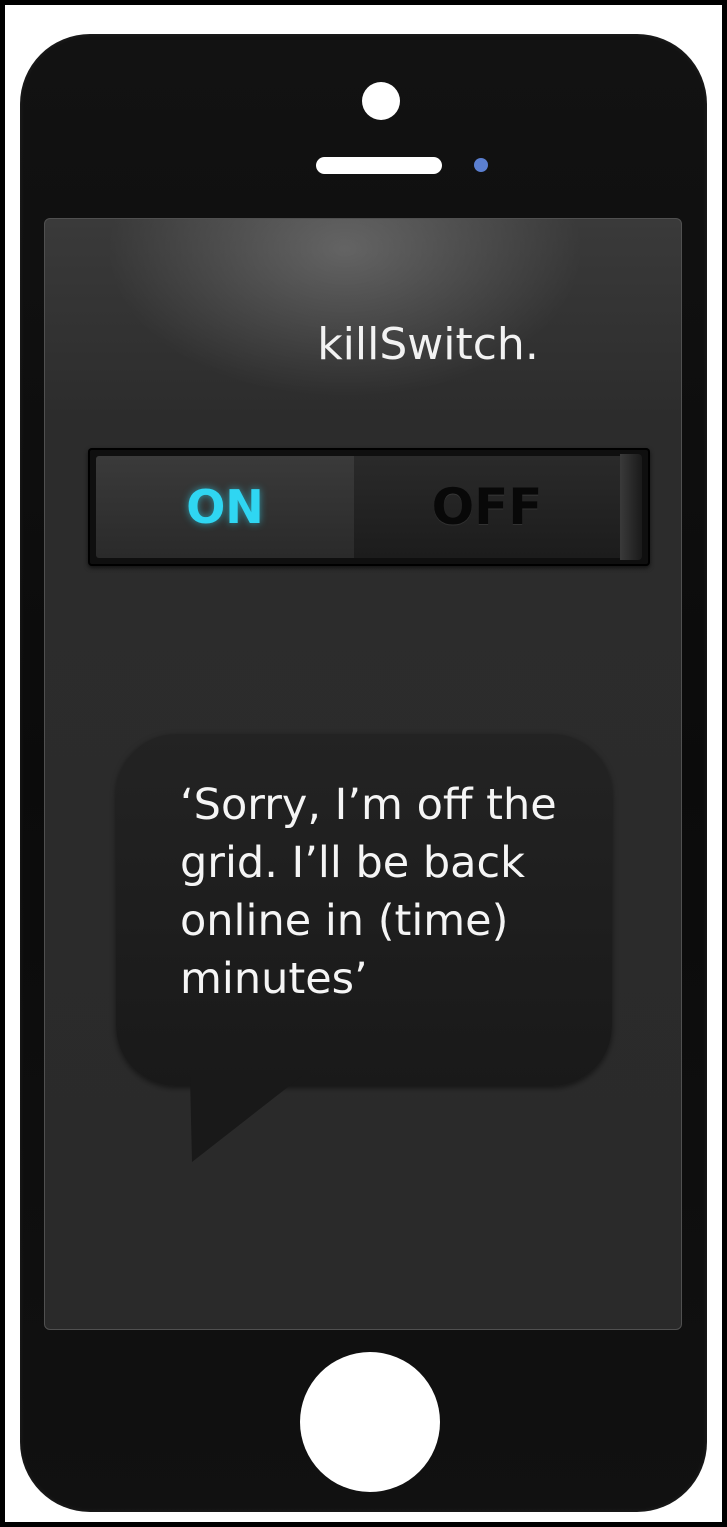 The image size is (727, 1527). What do you see at coordinates (370, 1422) in the screenshot?
I see `home-button` at bounding box center [370, 1422].